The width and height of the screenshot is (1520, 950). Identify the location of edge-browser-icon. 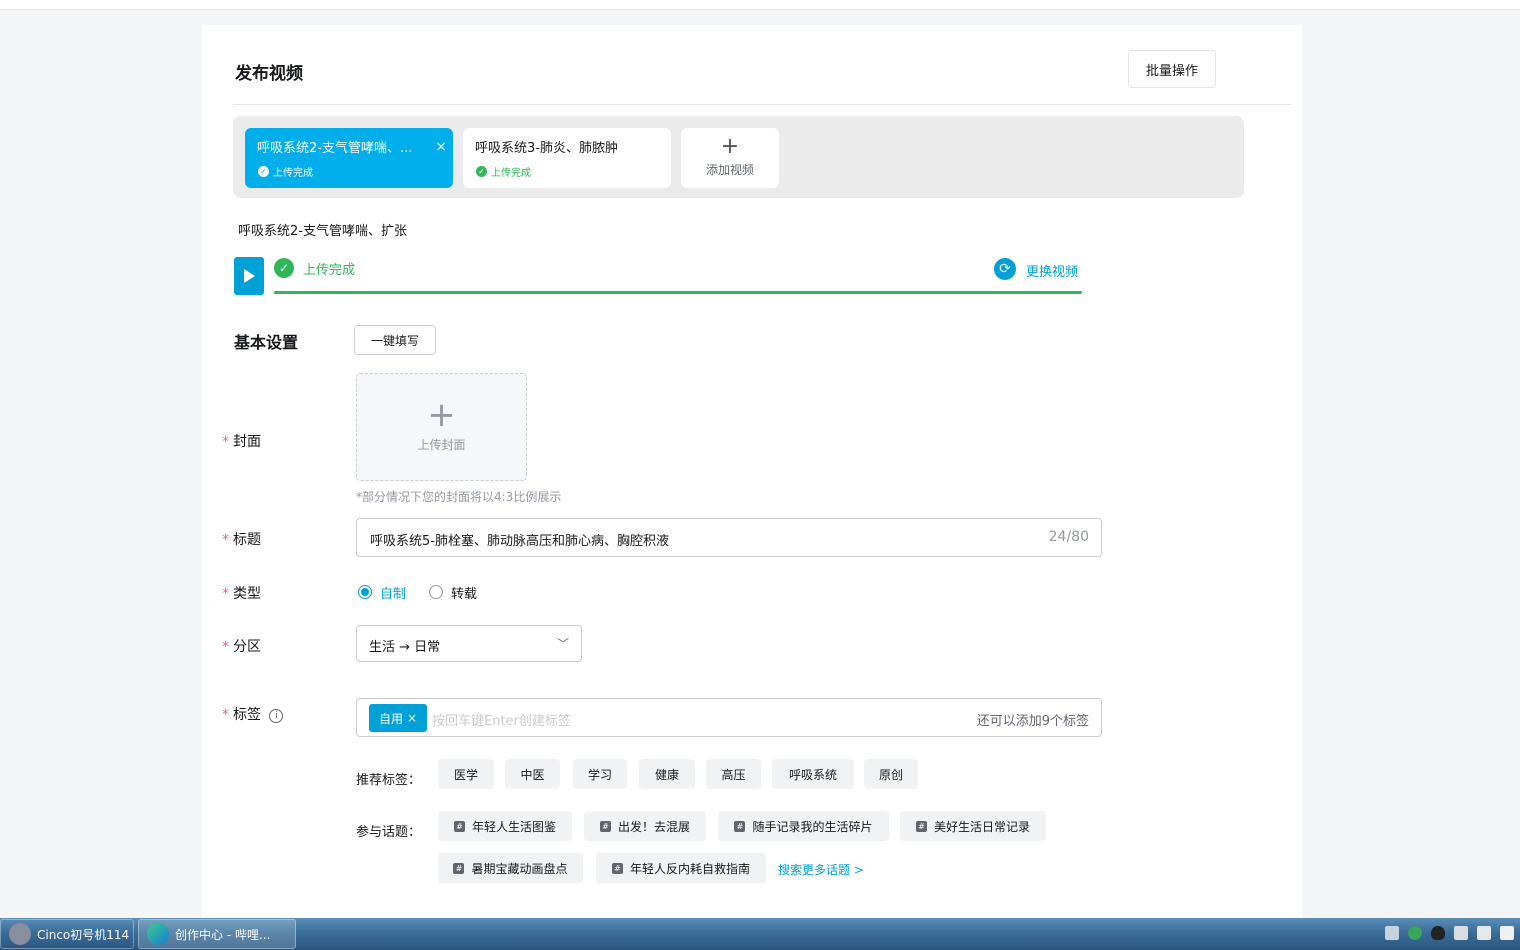
(158, 934).